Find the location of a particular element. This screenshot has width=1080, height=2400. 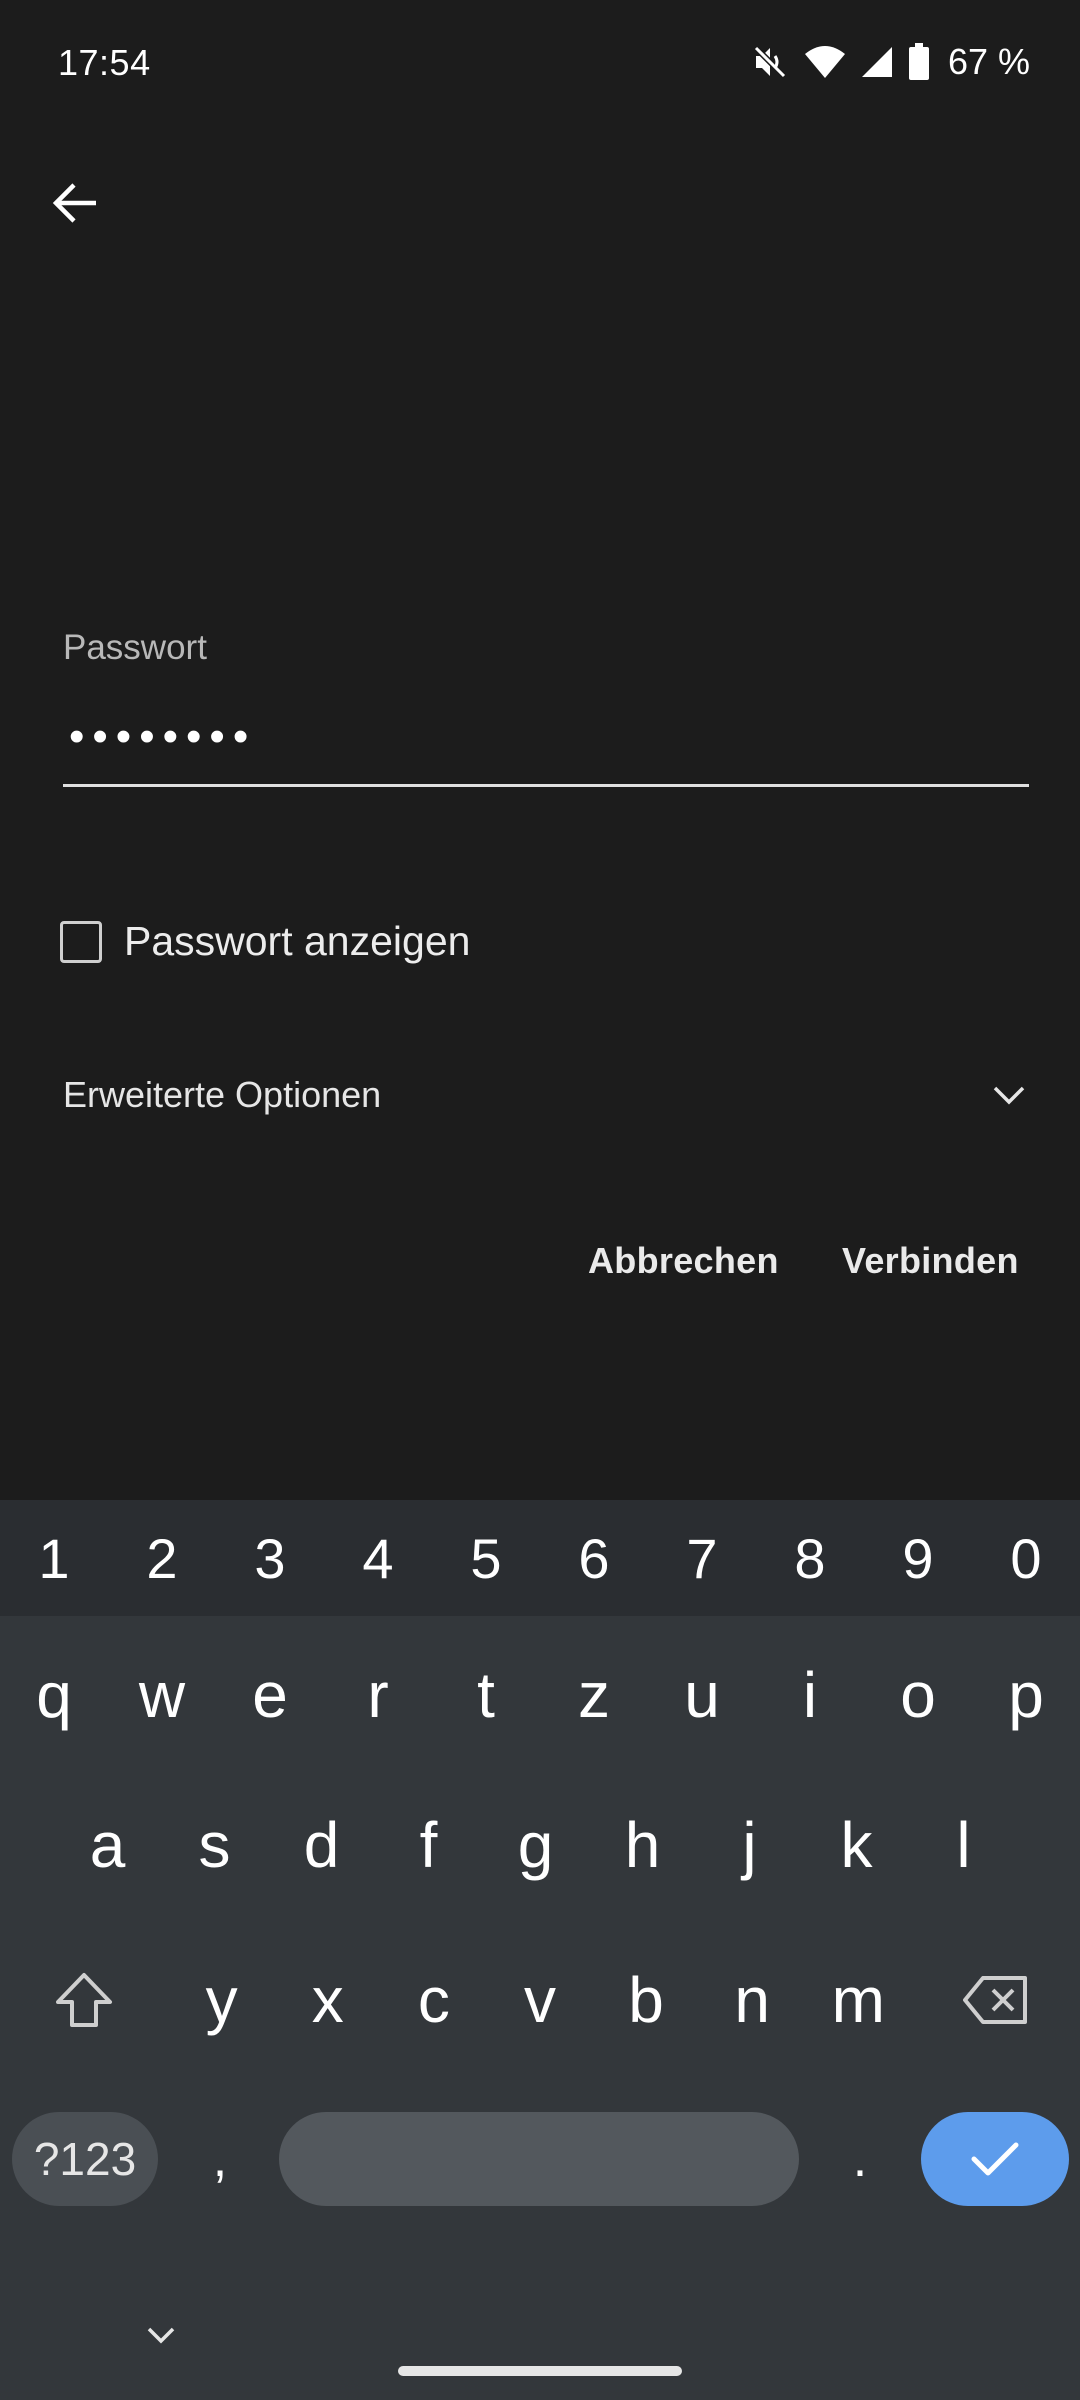

check-icon is located at coordinates (995, 2159).